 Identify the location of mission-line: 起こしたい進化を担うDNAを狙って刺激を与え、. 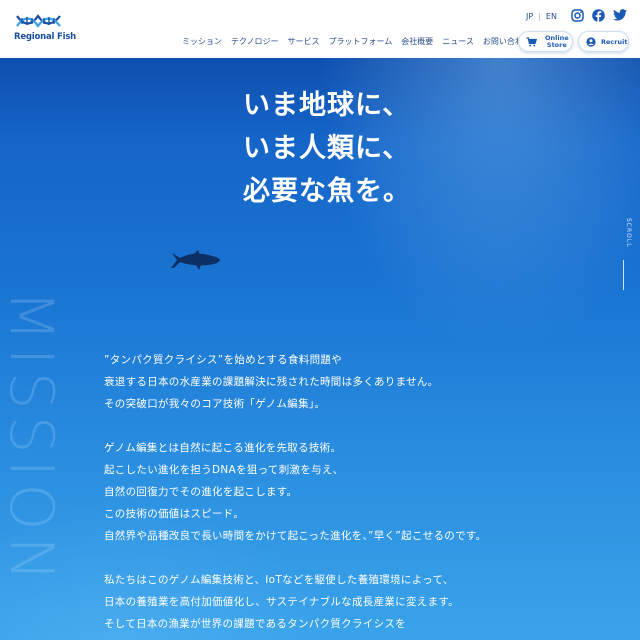
(224, 470).